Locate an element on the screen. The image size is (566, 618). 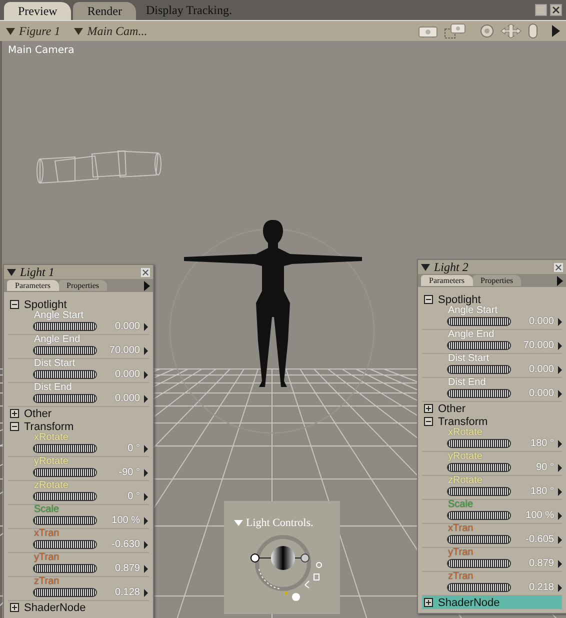
parameter-value: -90 ° is located at coordinates (120, 472).